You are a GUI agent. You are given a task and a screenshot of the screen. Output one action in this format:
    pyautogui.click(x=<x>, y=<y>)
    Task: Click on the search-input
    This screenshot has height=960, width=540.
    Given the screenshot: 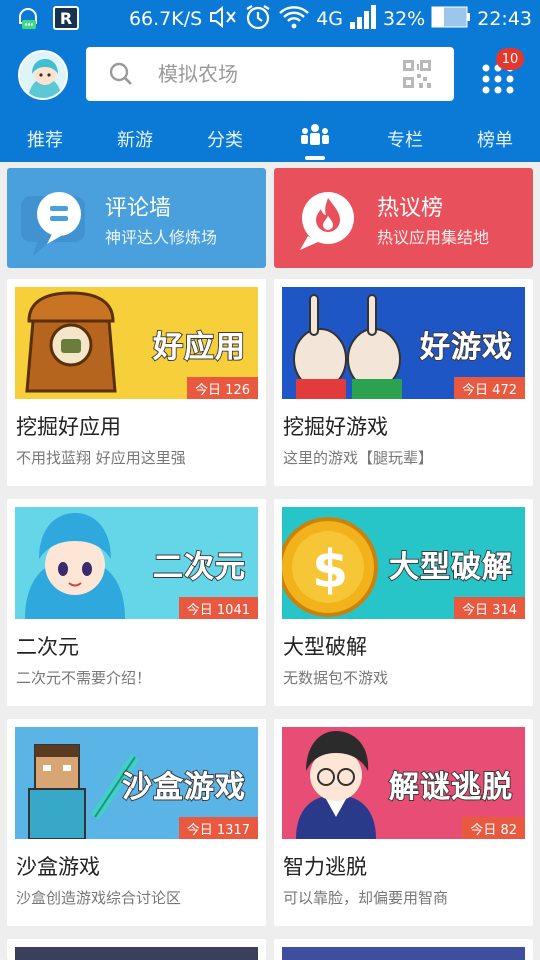 What is the action you would take?
    pyautogui.click(x=268, y=74)
    